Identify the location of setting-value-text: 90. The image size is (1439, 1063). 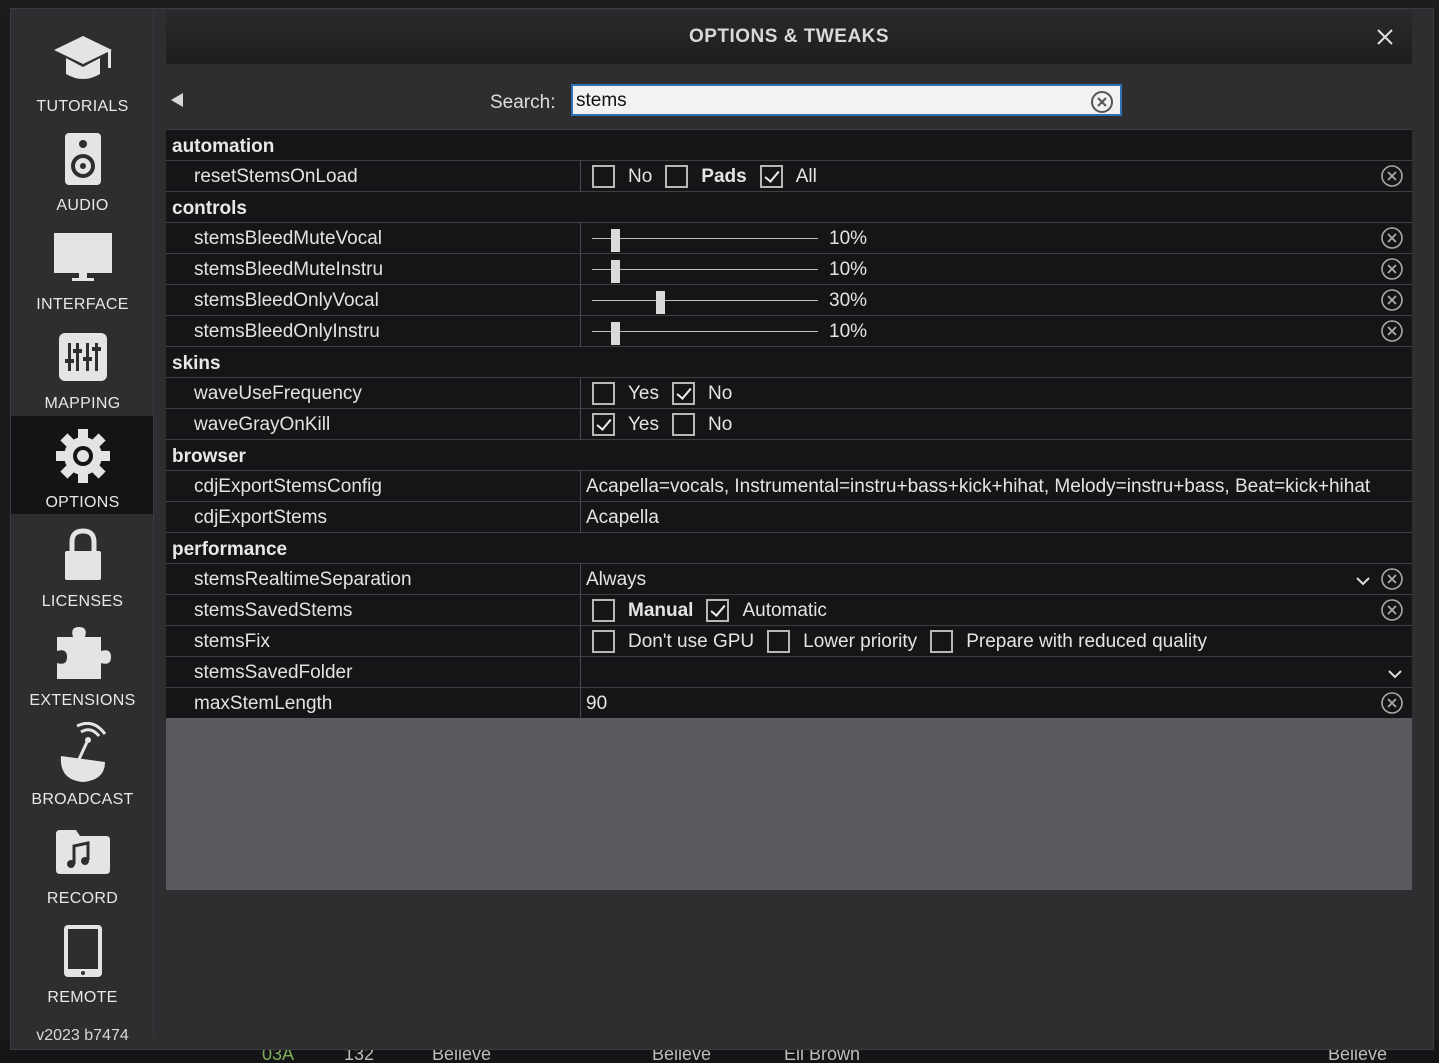
(597, 703).